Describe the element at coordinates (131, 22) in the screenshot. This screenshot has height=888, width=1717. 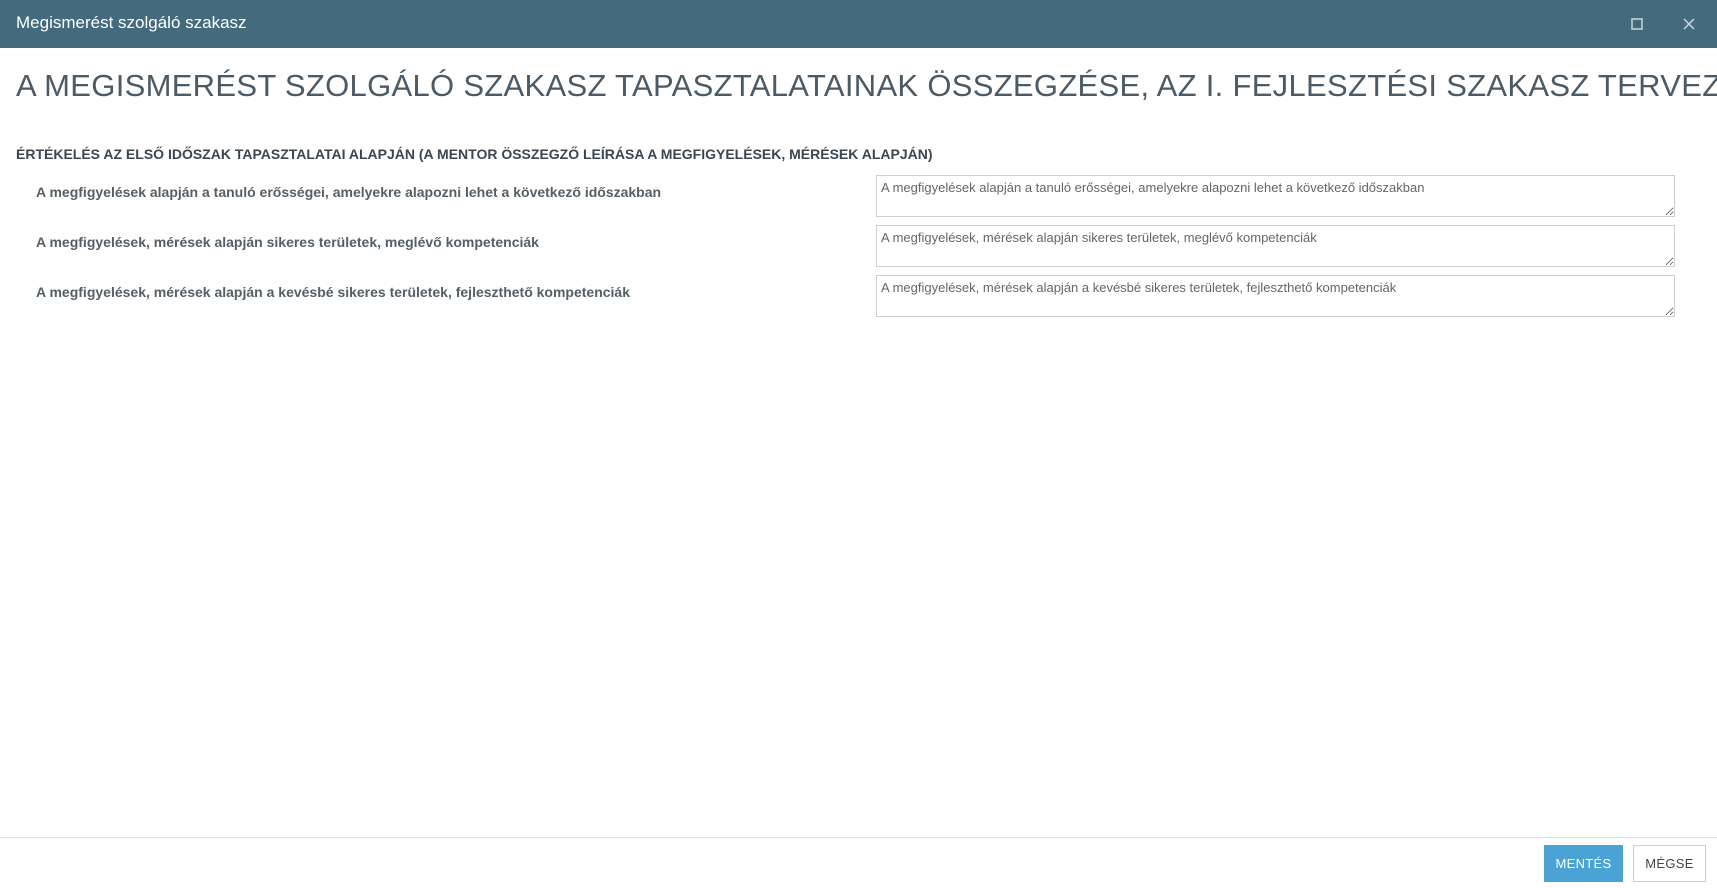
I see `window-title: Megismerést szolgáló szakasz` at that location.